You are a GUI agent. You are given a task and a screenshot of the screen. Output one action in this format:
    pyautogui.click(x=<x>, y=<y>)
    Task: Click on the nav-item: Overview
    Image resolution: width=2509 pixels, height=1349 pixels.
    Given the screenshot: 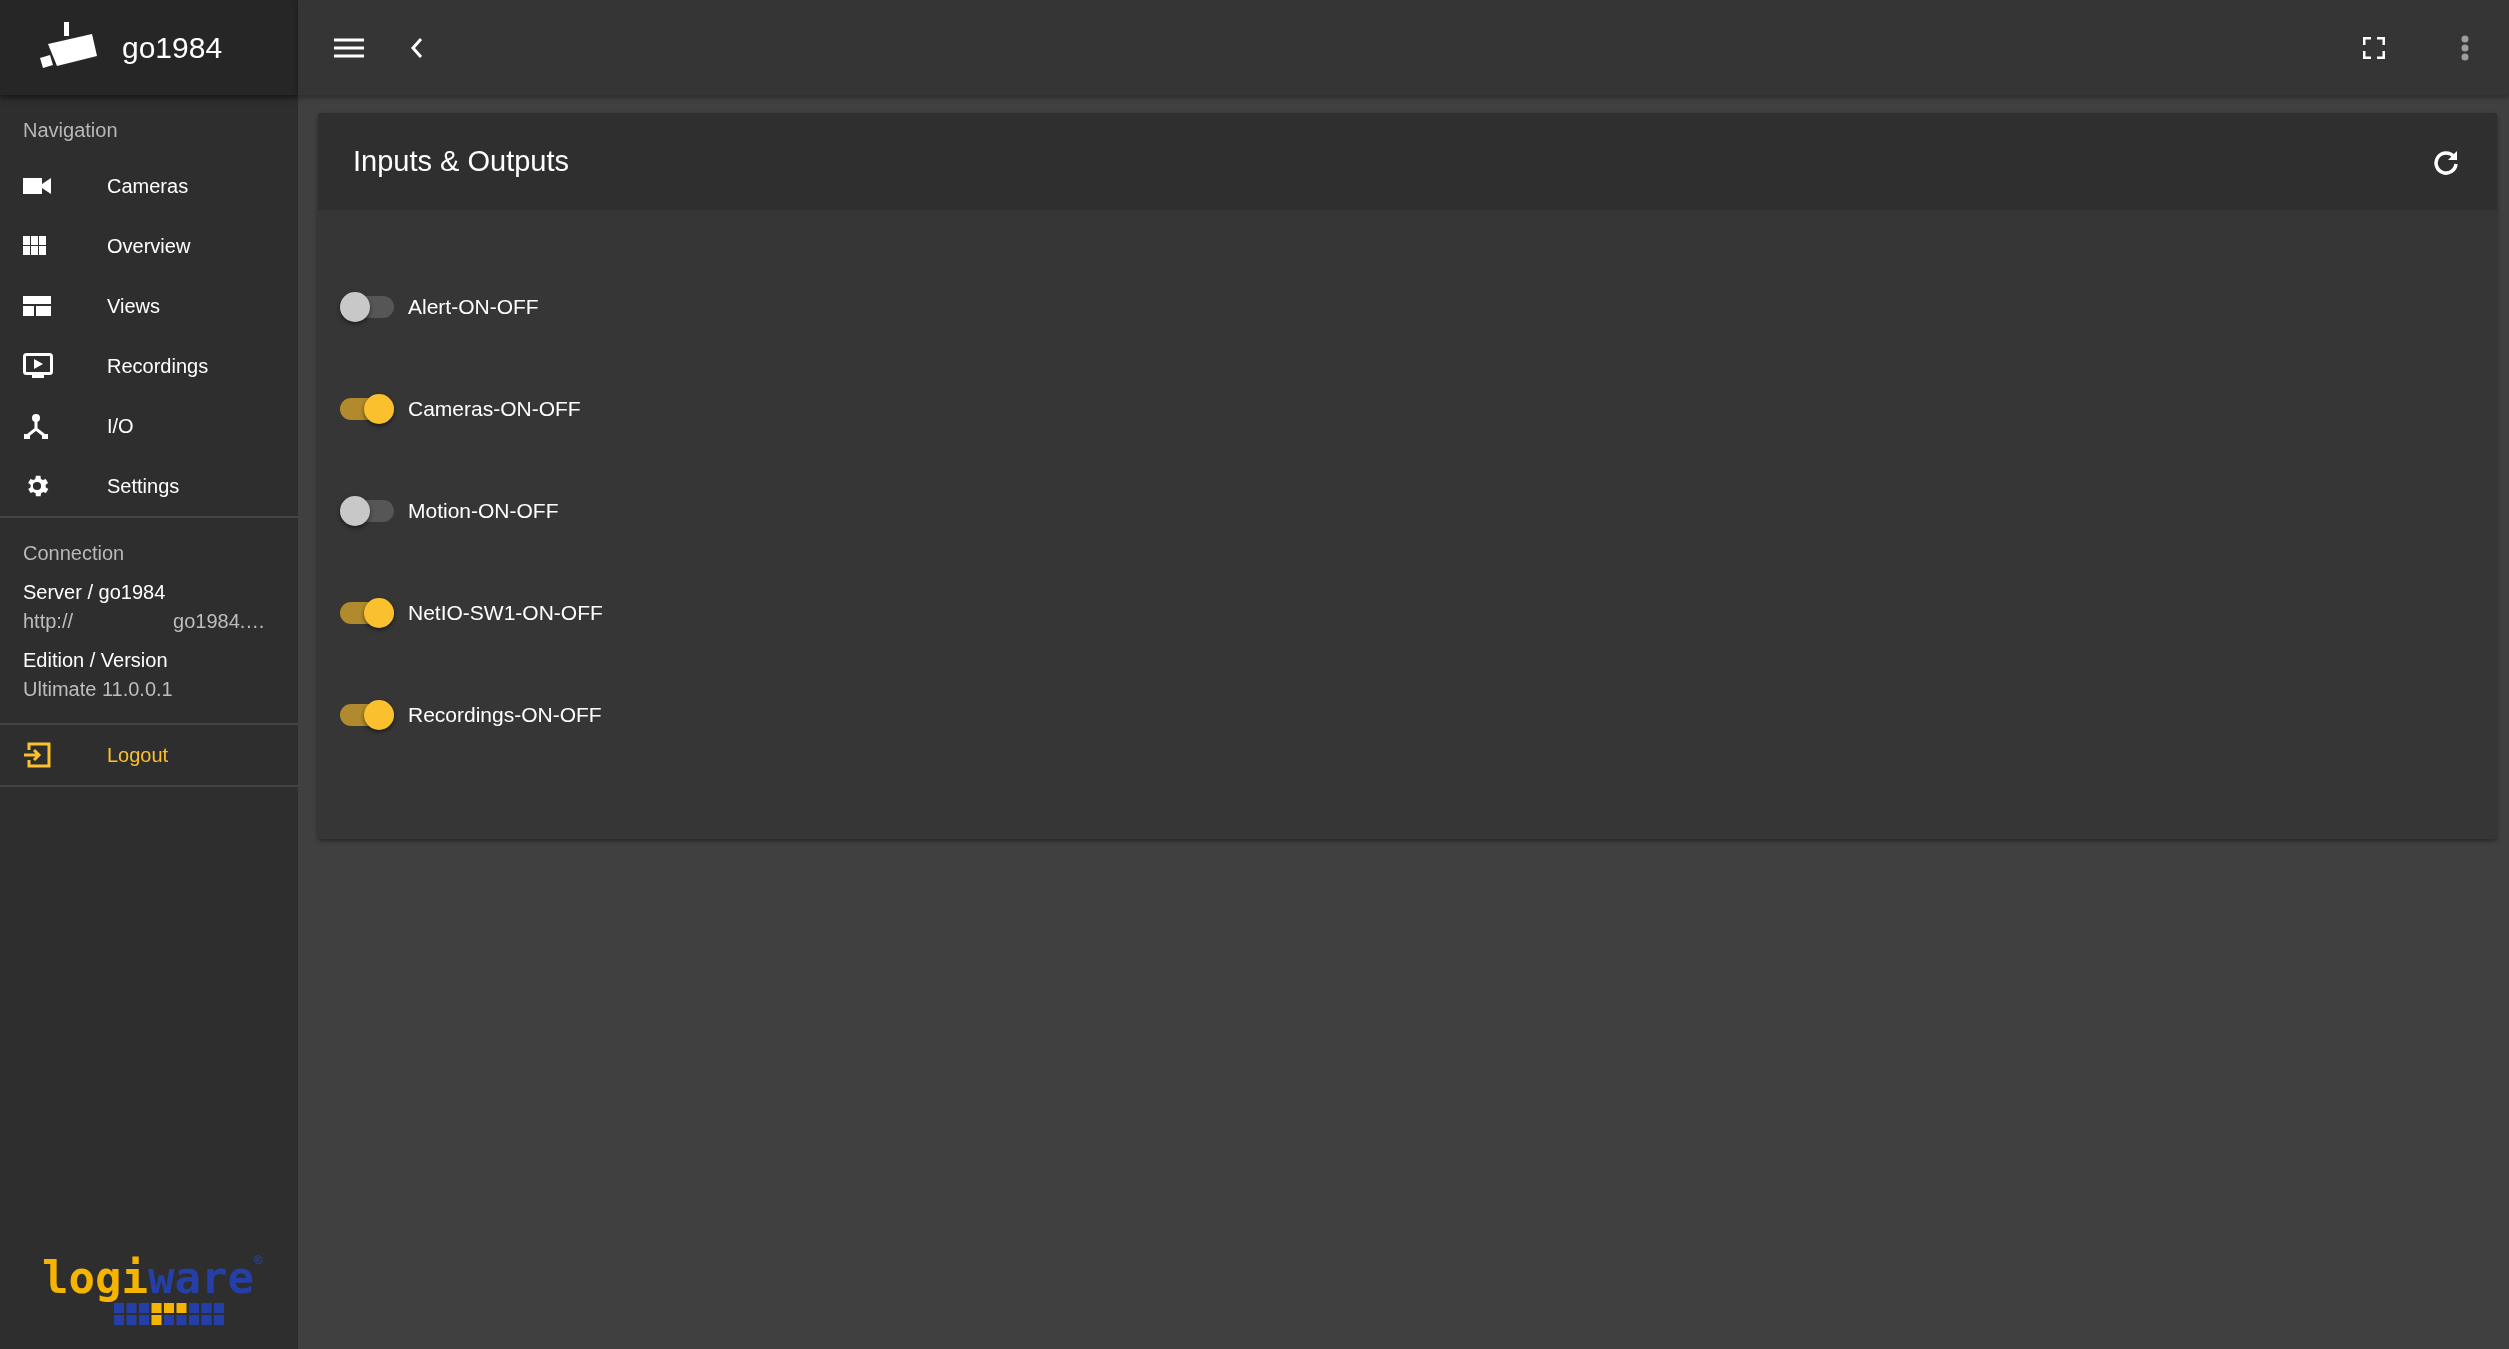 What is the action you would take?
    pyautogui.click(x=149, y=246)
    